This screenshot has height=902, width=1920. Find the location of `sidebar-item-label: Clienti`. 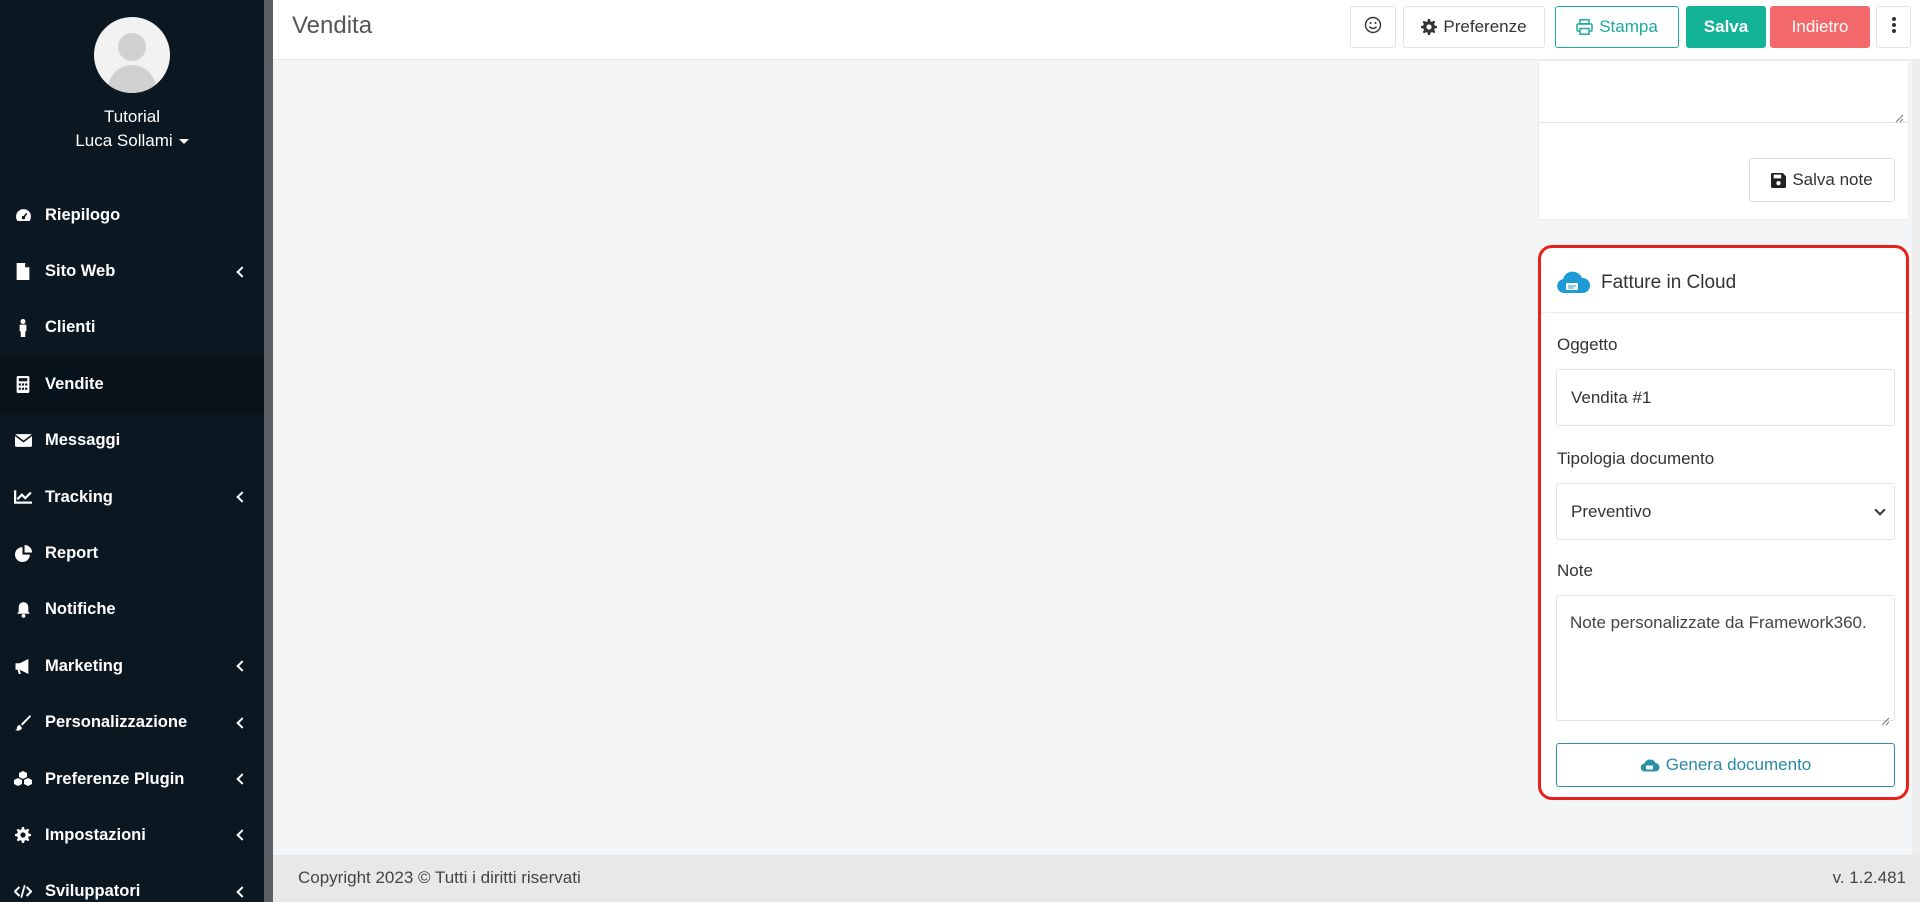

sidebar-item-label: Clienti is located at coordinates (70, 327).